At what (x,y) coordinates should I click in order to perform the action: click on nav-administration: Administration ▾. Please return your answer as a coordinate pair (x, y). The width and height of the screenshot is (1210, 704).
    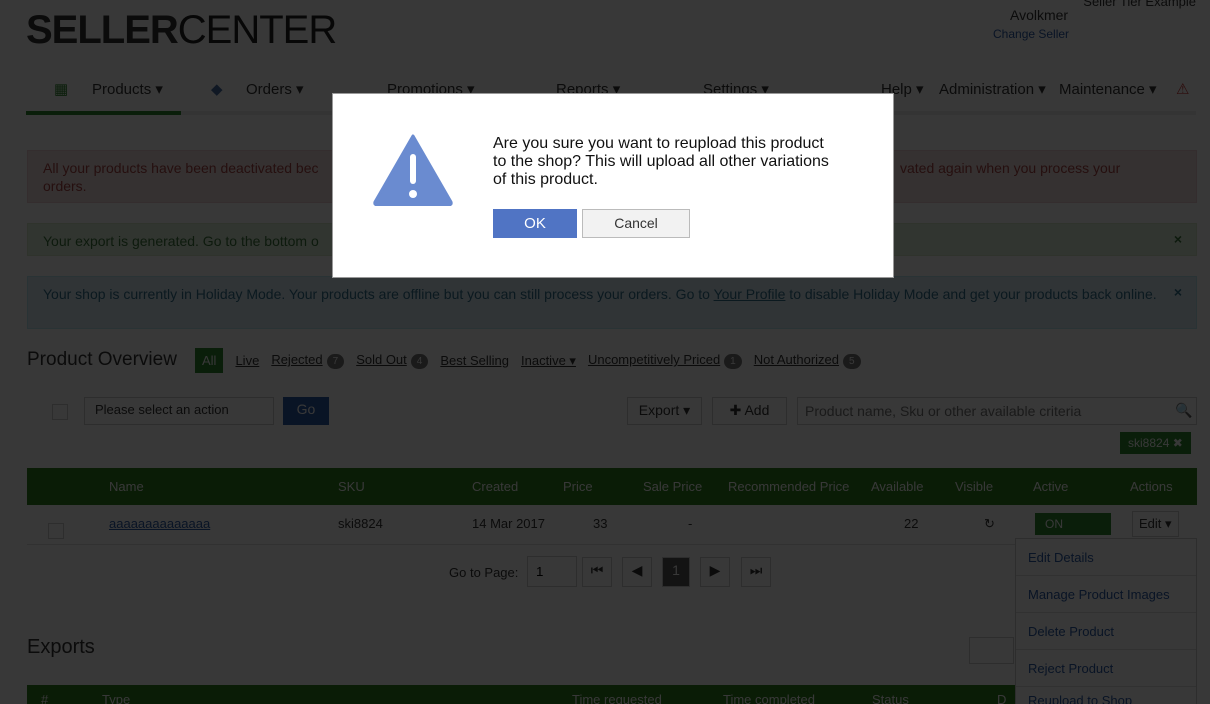
    Looking at the image, I should click on (992, 89).